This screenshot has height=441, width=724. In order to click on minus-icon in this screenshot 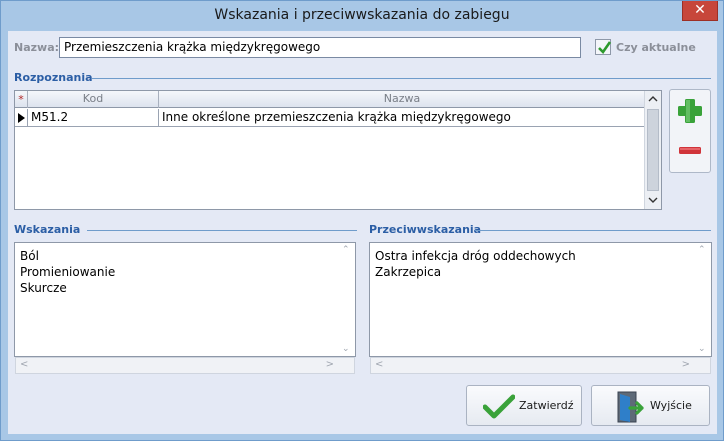, I will do `click(690, 150)`.